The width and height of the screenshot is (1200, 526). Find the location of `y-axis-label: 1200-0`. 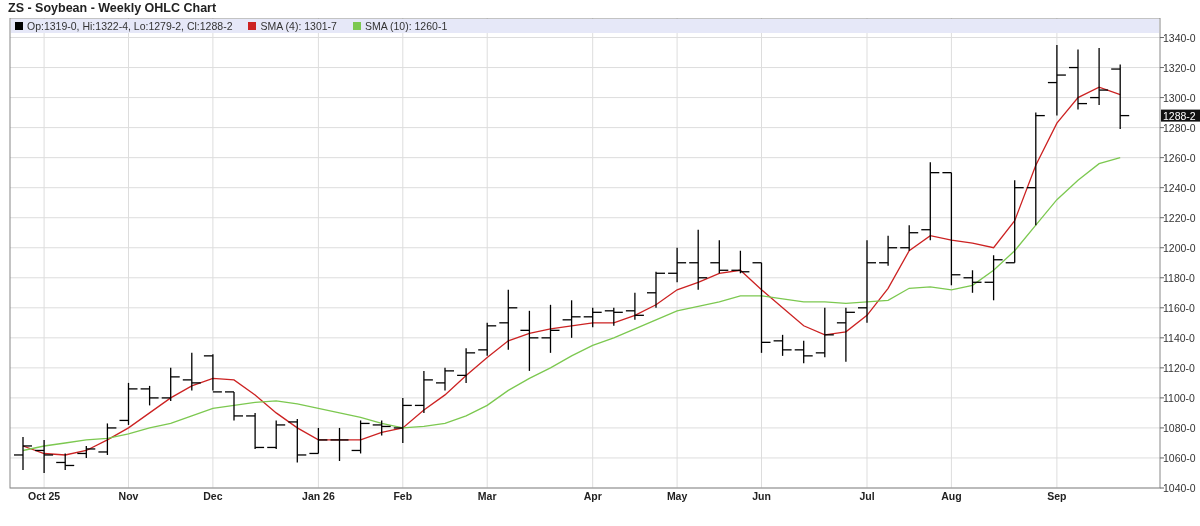

y-axis-label: 1200-0 is located at coordinates (1179, 247).